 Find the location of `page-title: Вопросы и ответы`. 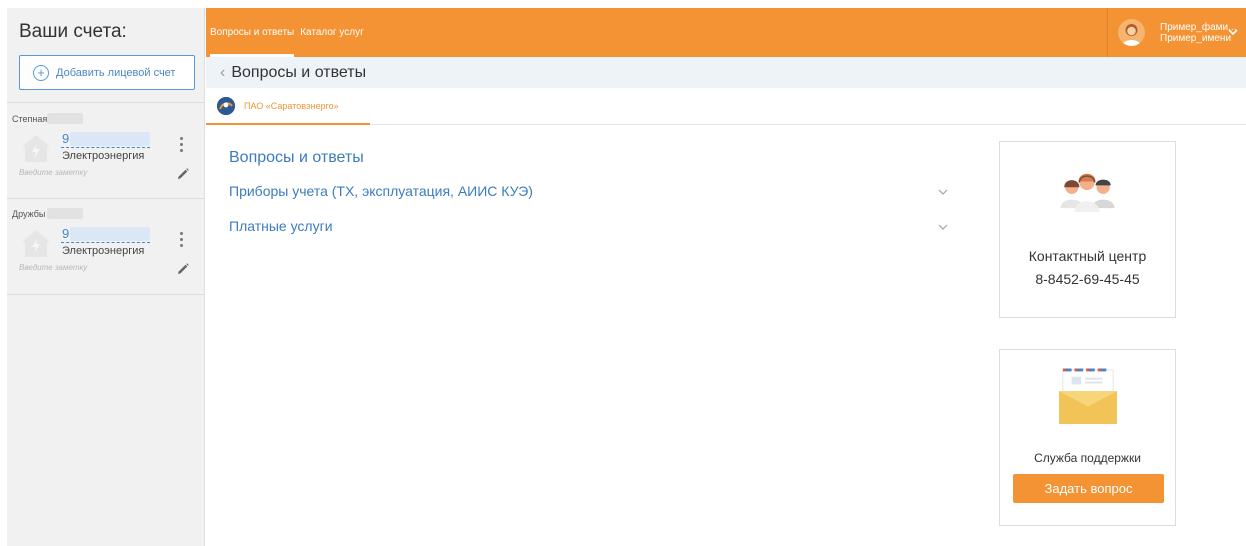

page-title: Вопросы и ответы is located at coordinates (299, 72).